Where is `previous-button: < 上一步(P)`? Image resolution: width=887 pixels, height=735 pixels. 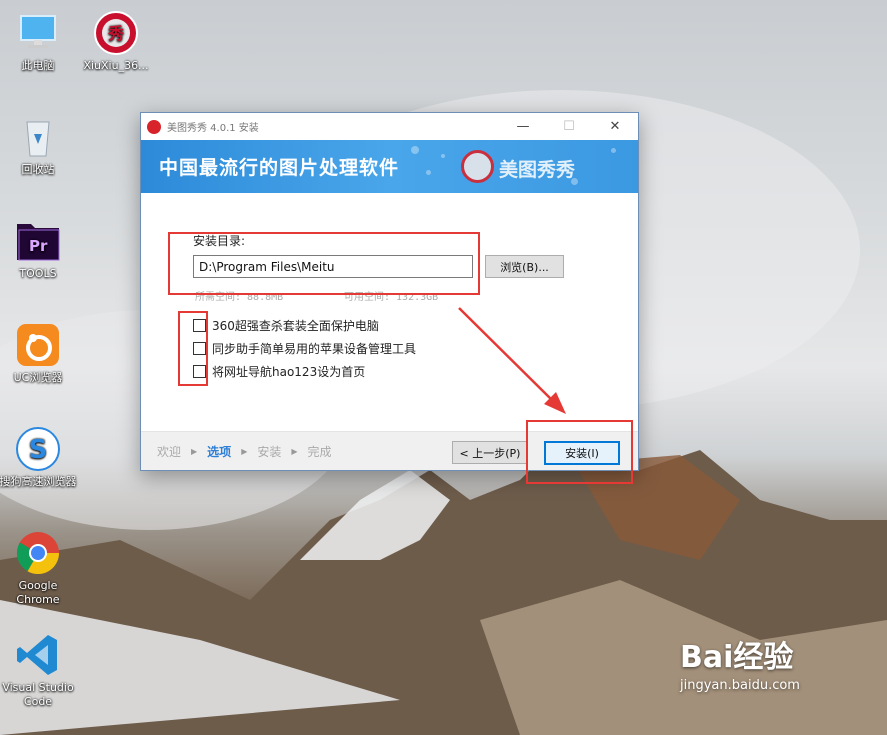
previous-button: < 上一步(P) is located at coordinates (490, 452).